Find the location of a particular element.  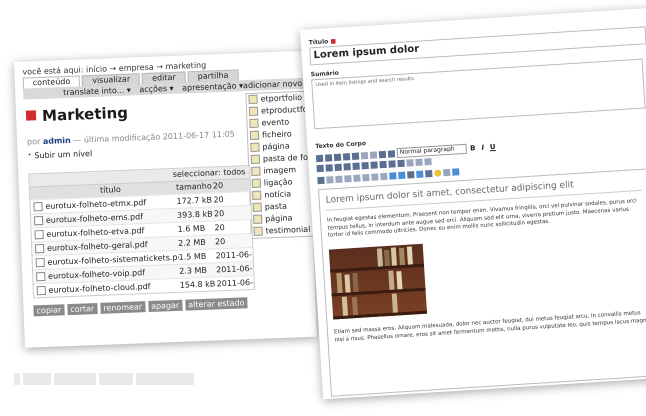

row-size: 154.8 kB is located at coordinates (197, 284).